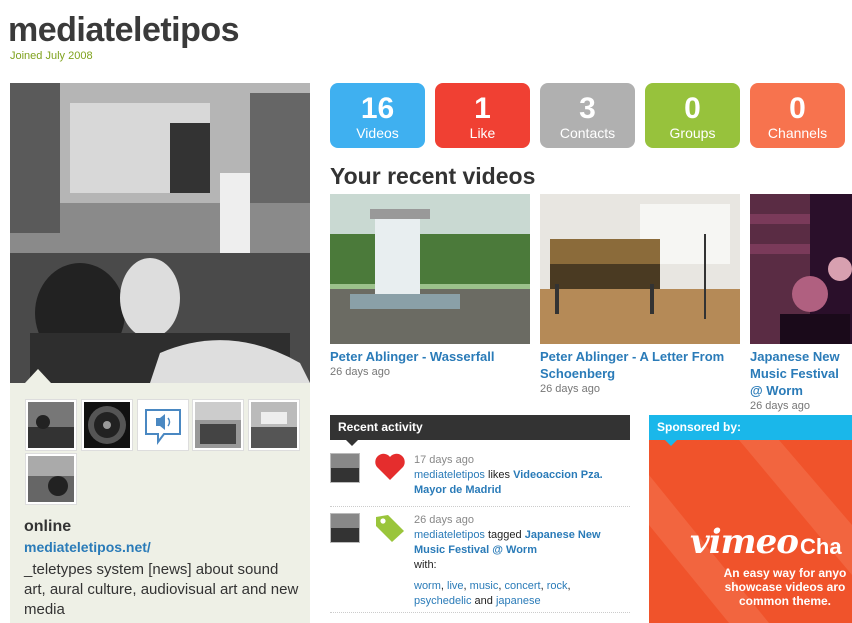  What do you see at coordinates (390, 468) in the screenshot?
I see `heart-icon` at bounding box center [390, 468].